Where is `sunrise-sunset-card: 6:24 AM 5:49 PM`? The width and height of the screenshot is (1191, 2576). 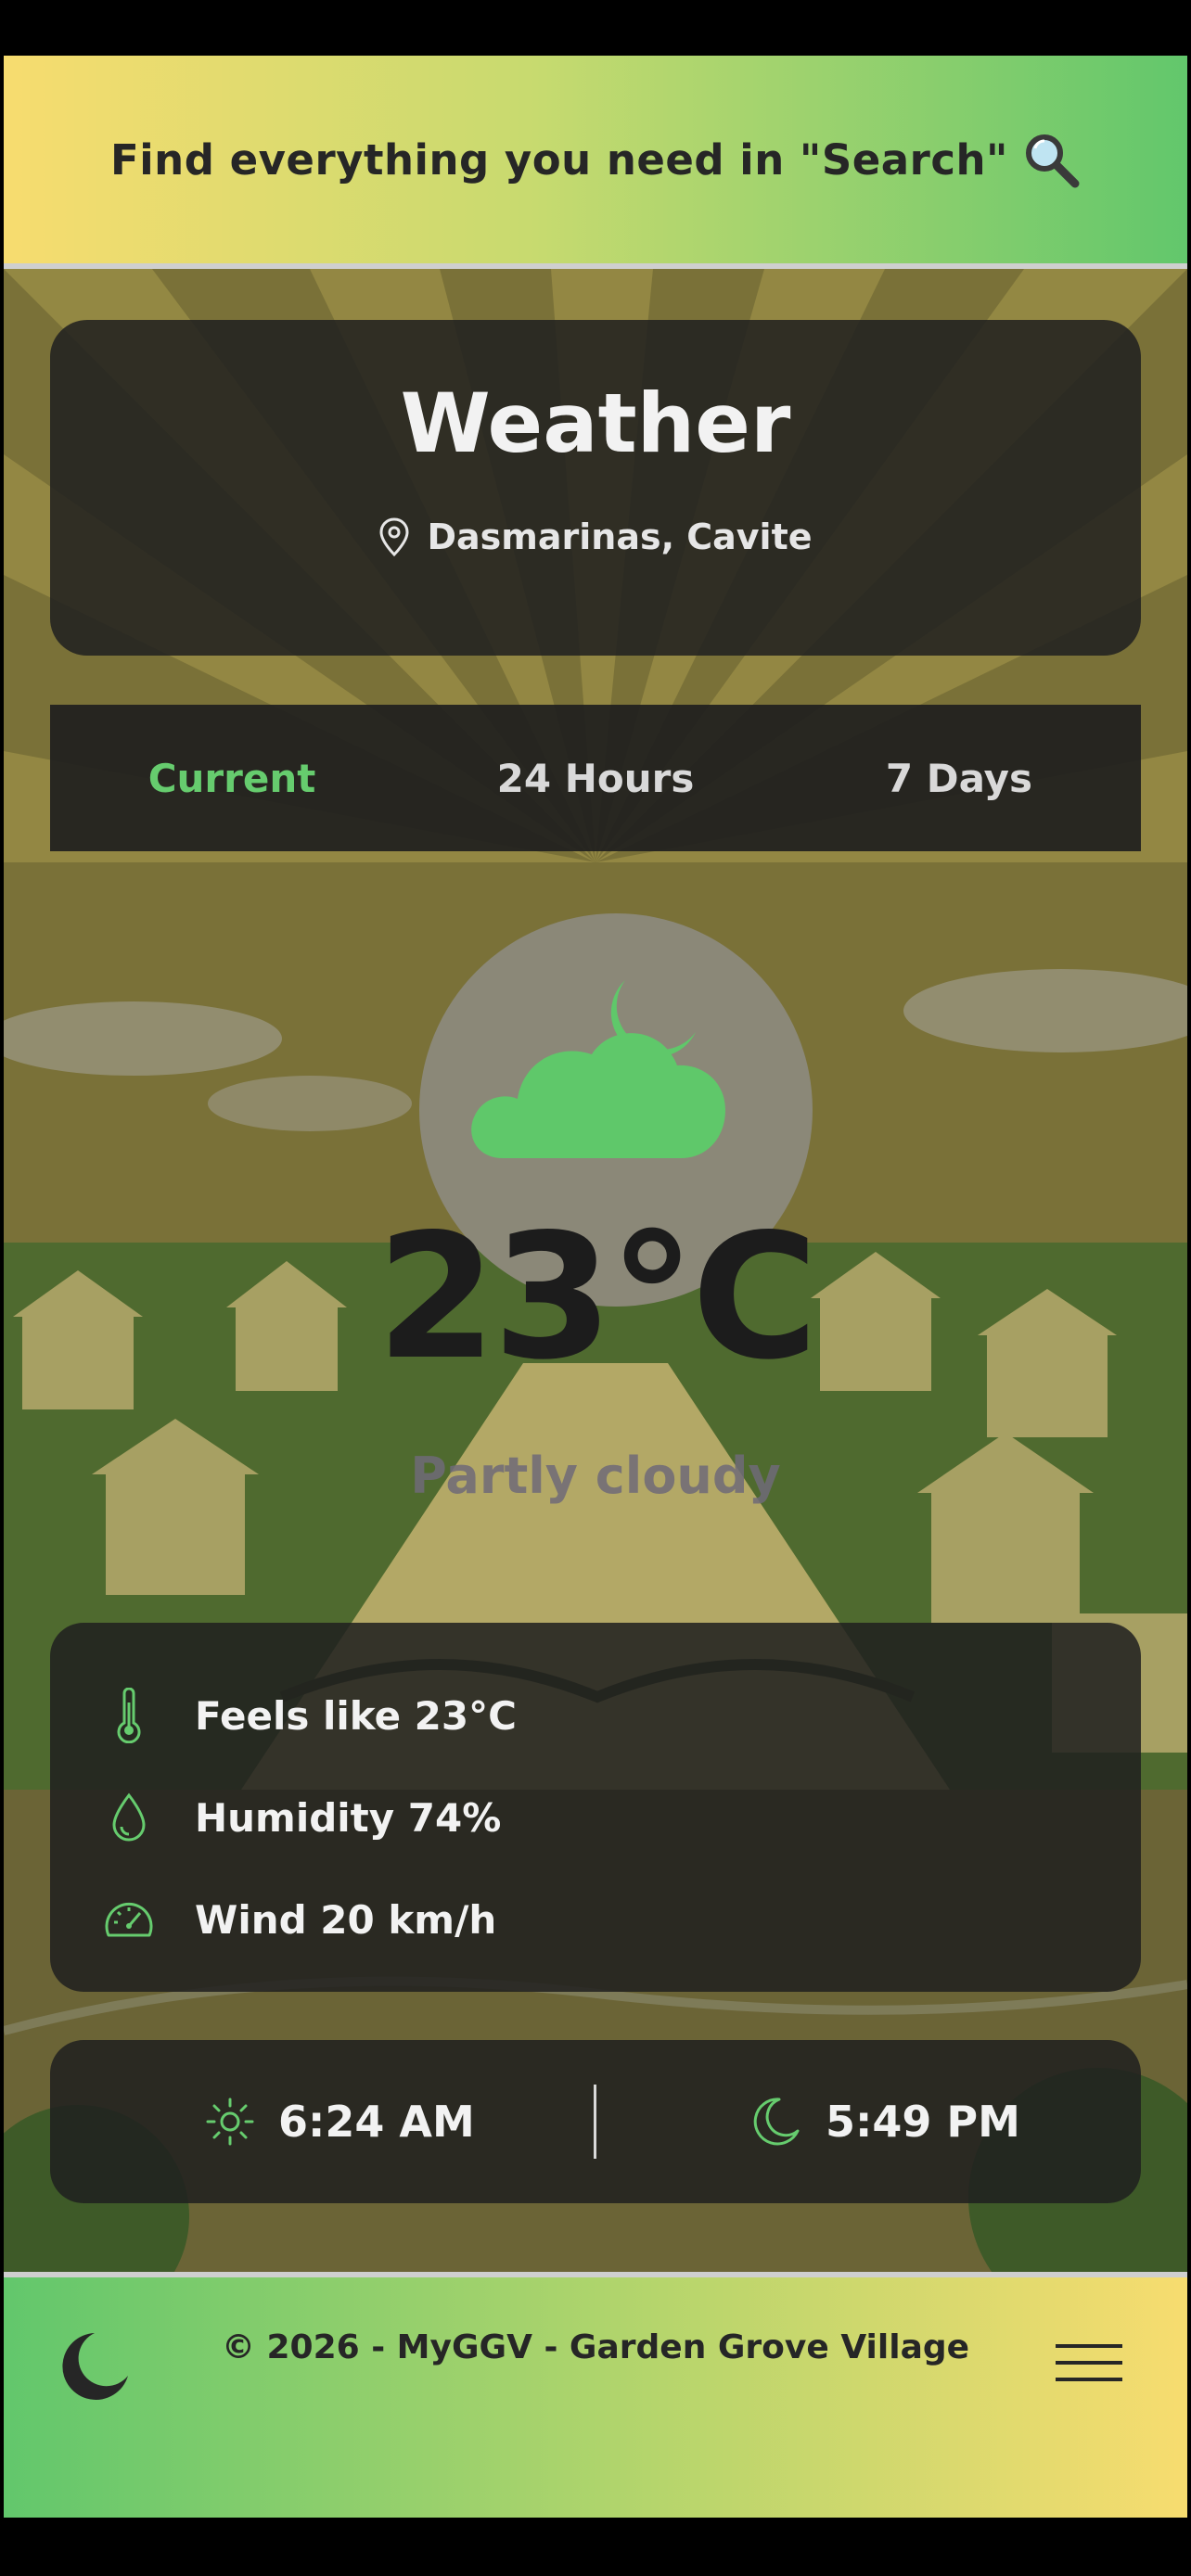
sunrise-sunset-card: 6:24 AM 5:49 PM is located at coordinates (595, 2121).